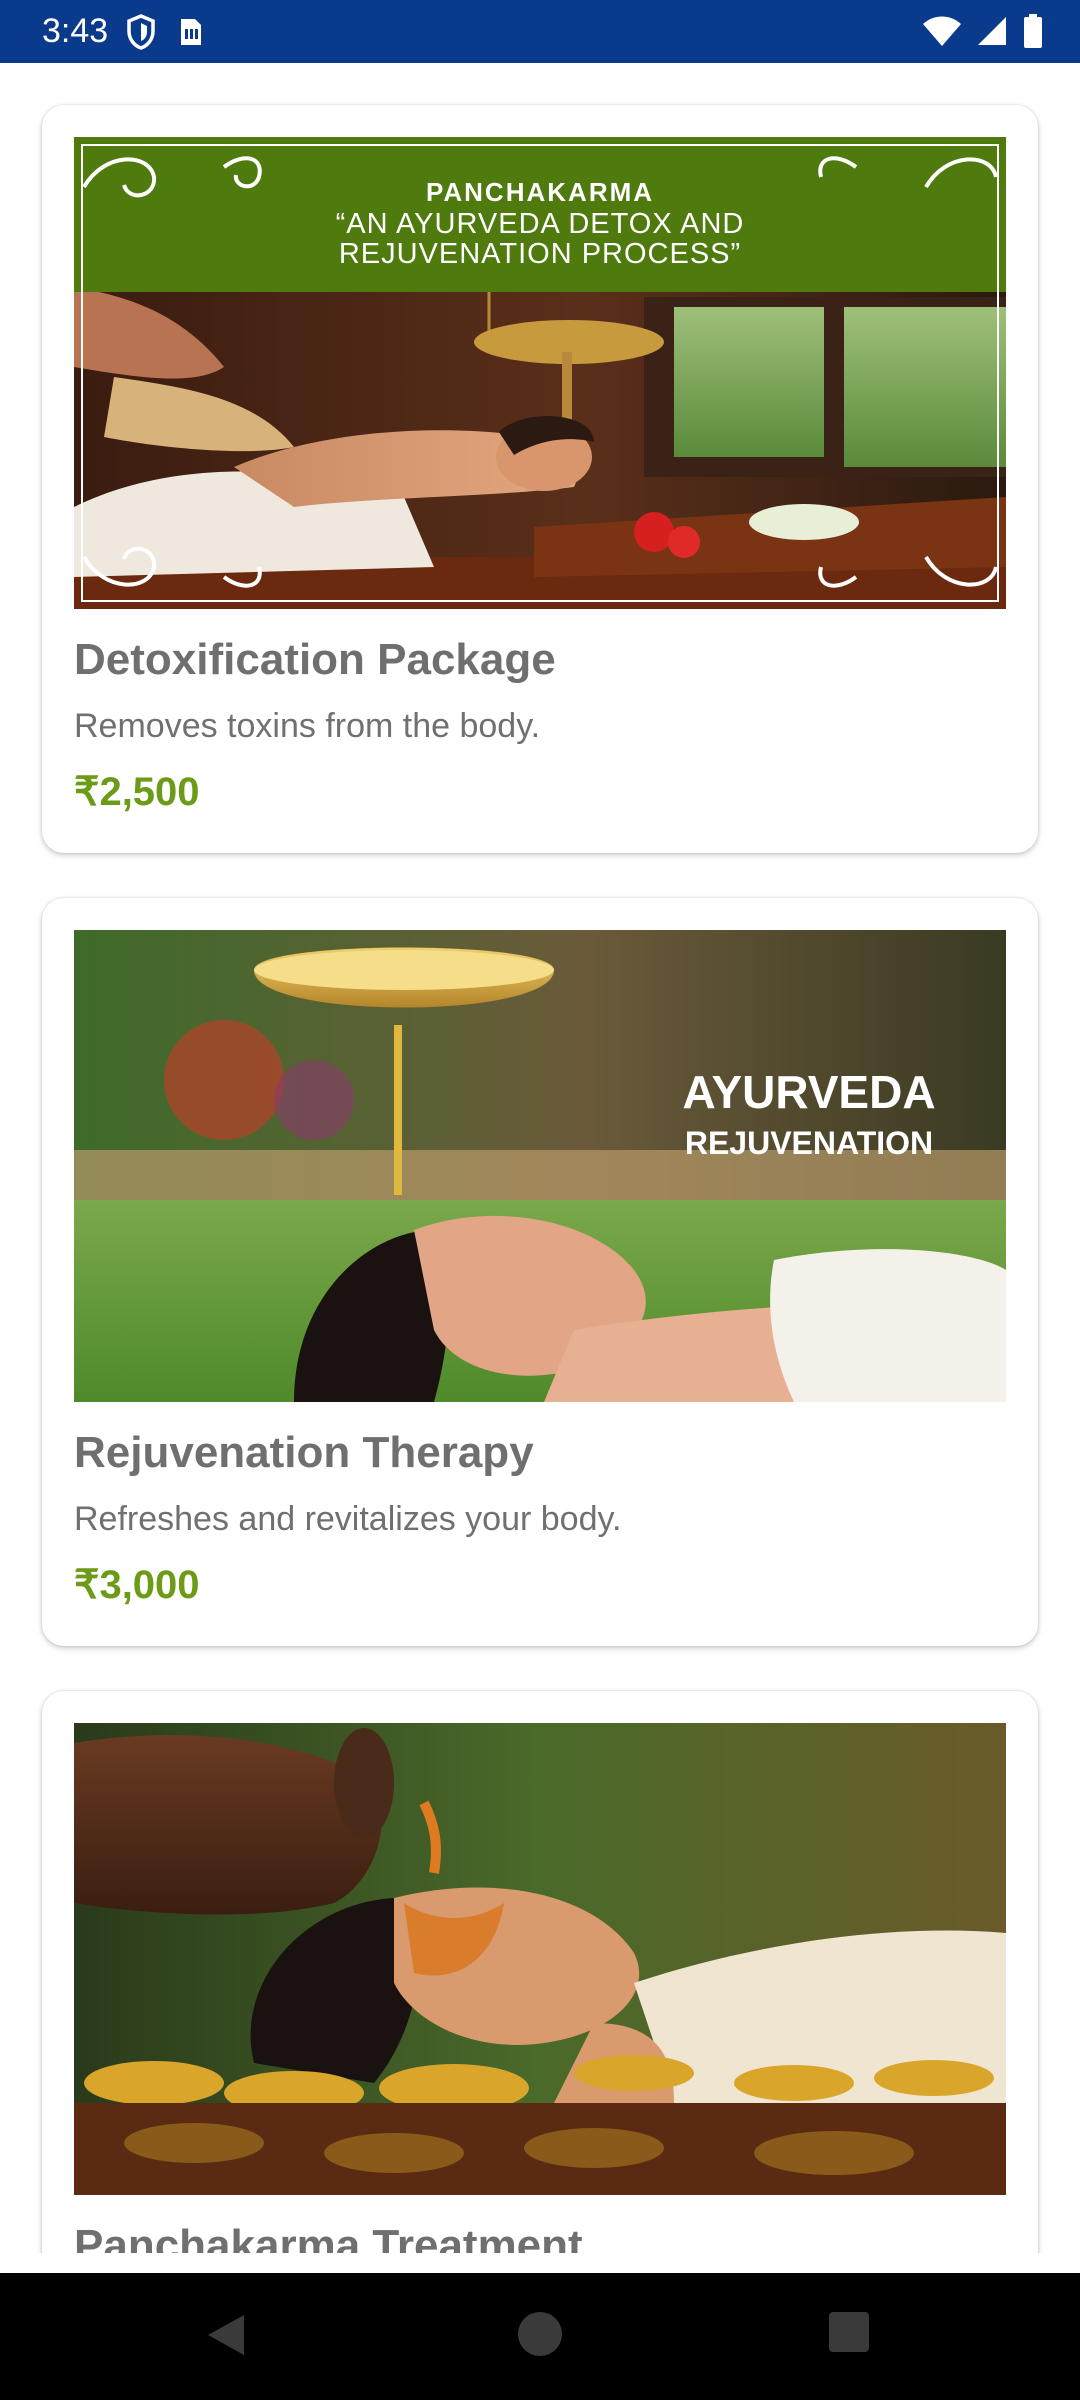  Describe the element at coordinates (141, 32) in the screenshot. I see `shield-icon` at that location.